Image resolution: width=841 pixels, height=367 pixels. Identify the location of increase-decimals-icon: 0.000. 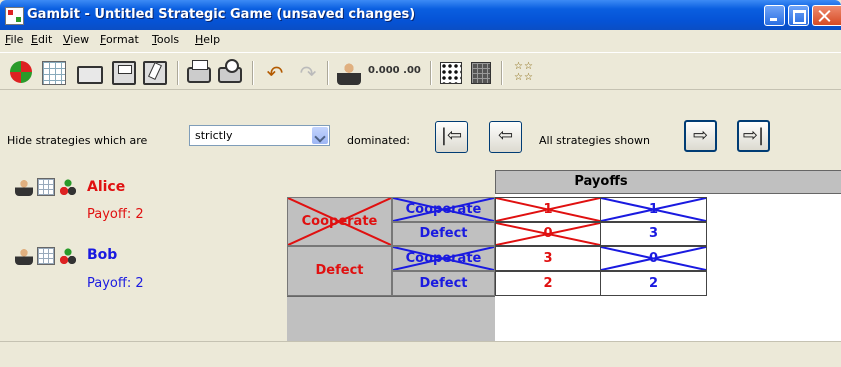
(384, 77).